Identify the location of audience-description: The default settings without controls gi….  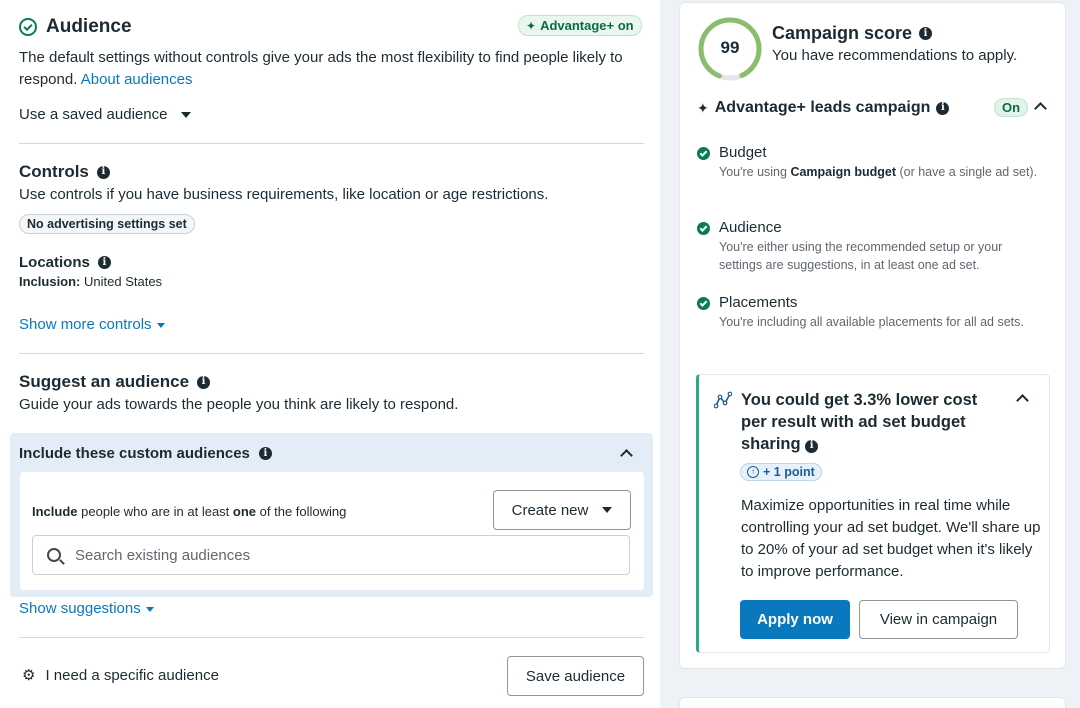
(324, 69).